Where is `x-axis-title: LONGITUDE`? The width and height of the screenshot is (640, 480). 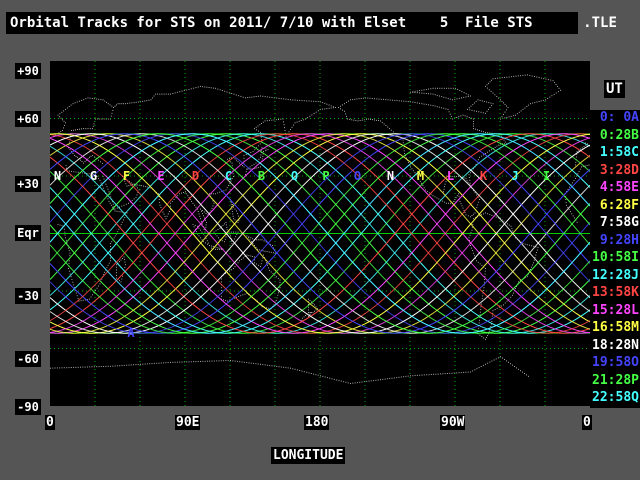
x-axis-title: LONGITUDE is located at coordinates (308, 455).